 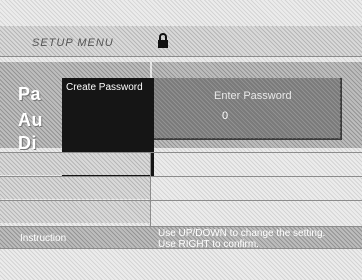 I want to click on instruction-label: Instruction, so click(x=43, y=238).